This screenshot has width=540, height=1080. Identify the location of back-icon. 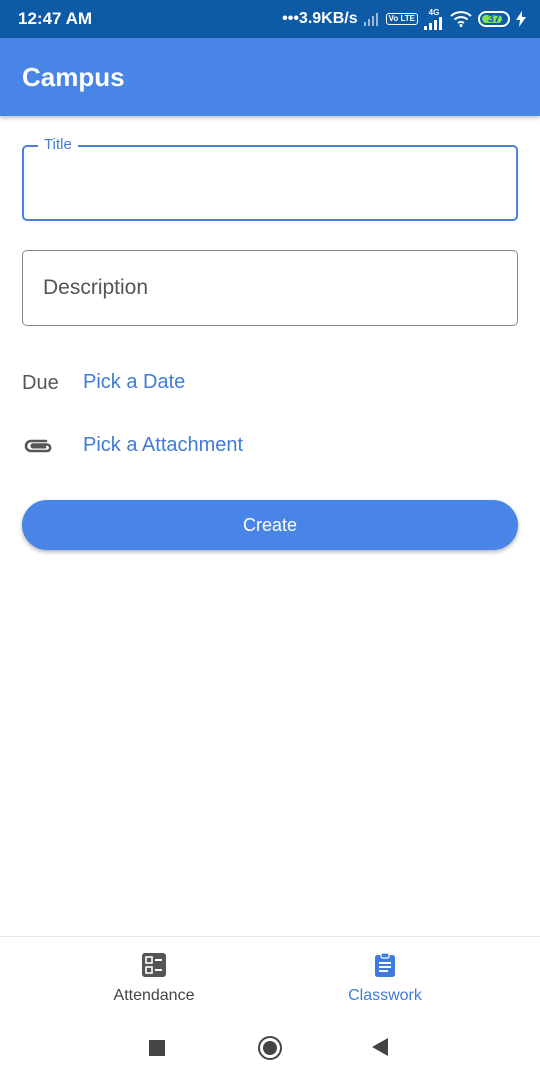
(380, 1047).